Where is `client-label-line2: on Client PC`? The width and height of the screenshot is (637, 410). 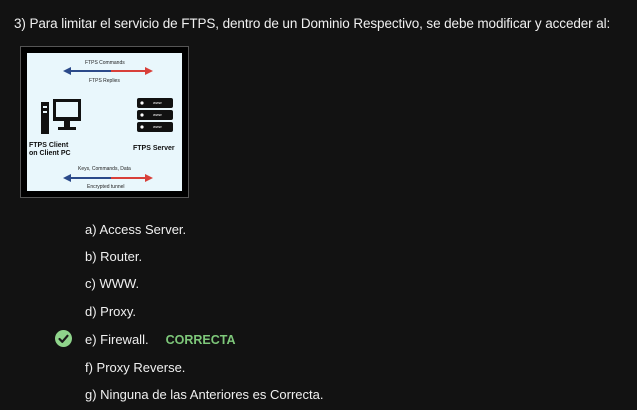 client-label-line2: on Client PC is located at coordinates (50, 153).